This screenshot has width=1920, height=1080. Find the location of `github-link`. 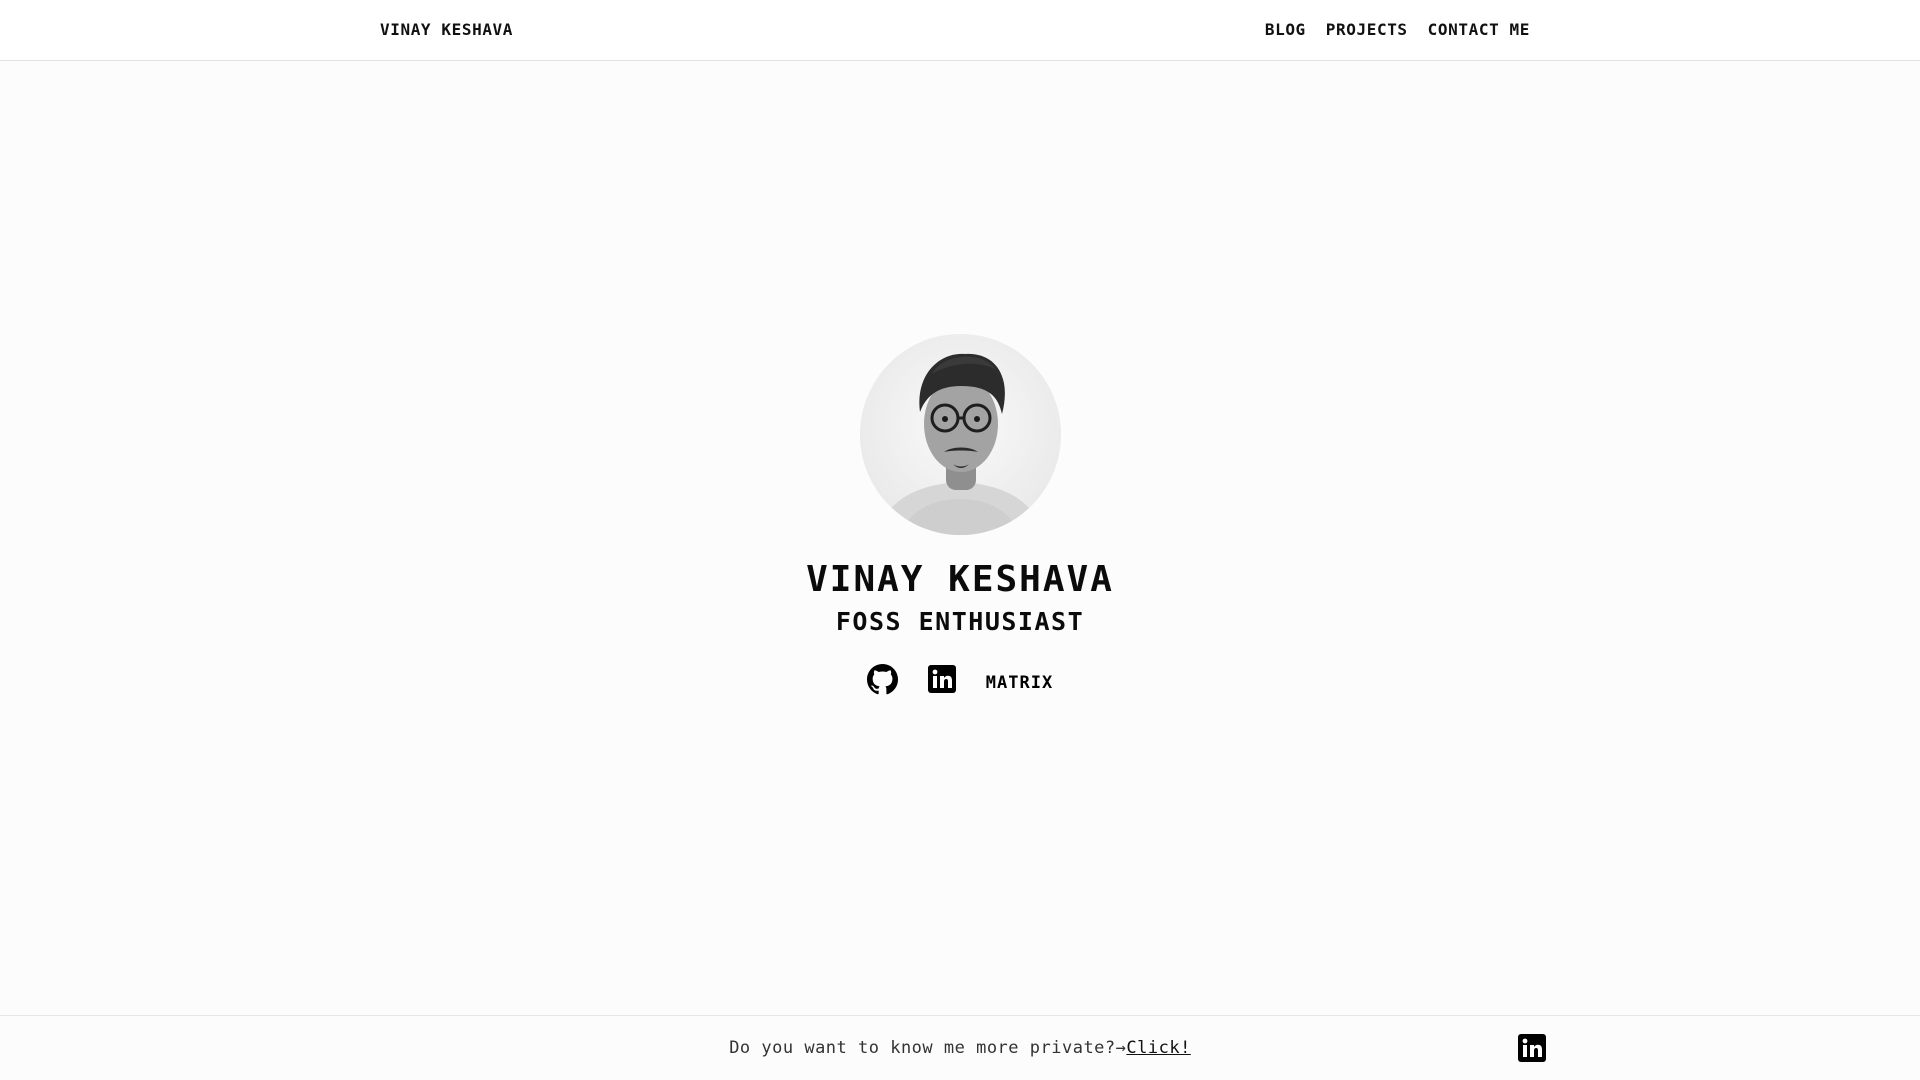

github-link is located at coordinates (882, 679).